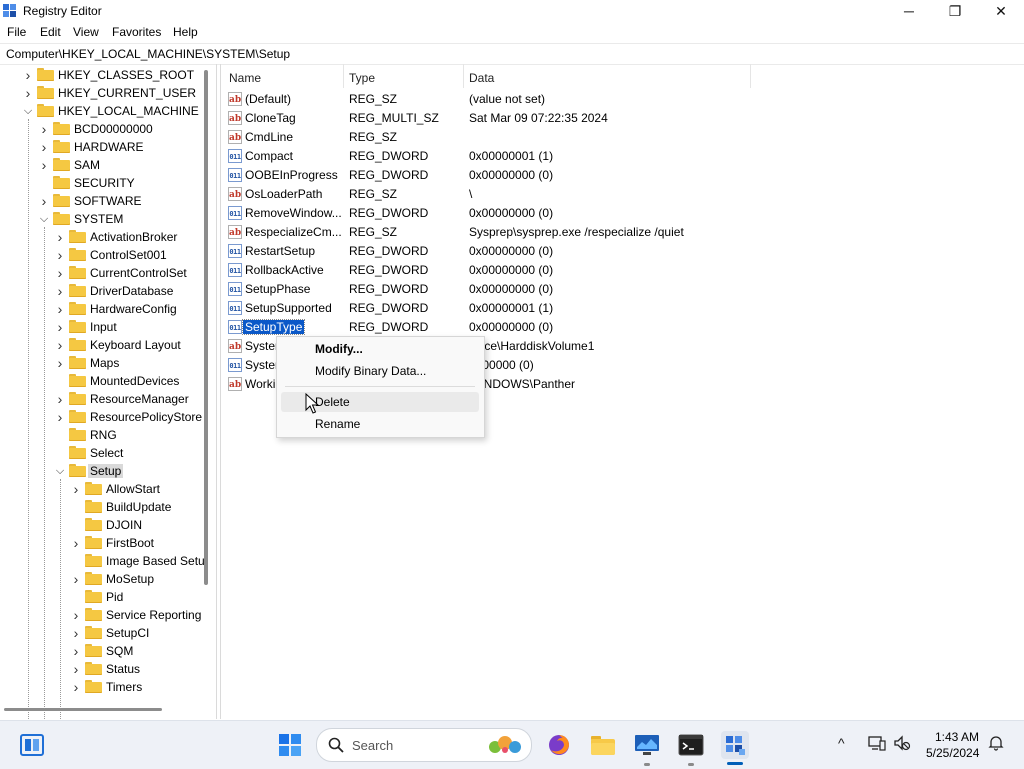 Image resolution: width=1024 pixels, height=769 pixels. What do you see at coordinates (877, 744) in the screenshot?
I see `network-icon` at bounding box center [877, 744].